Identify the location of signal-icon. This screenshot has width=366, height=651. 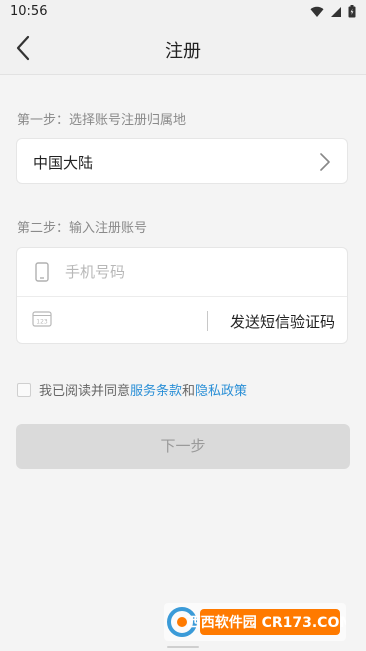
(336, 11).